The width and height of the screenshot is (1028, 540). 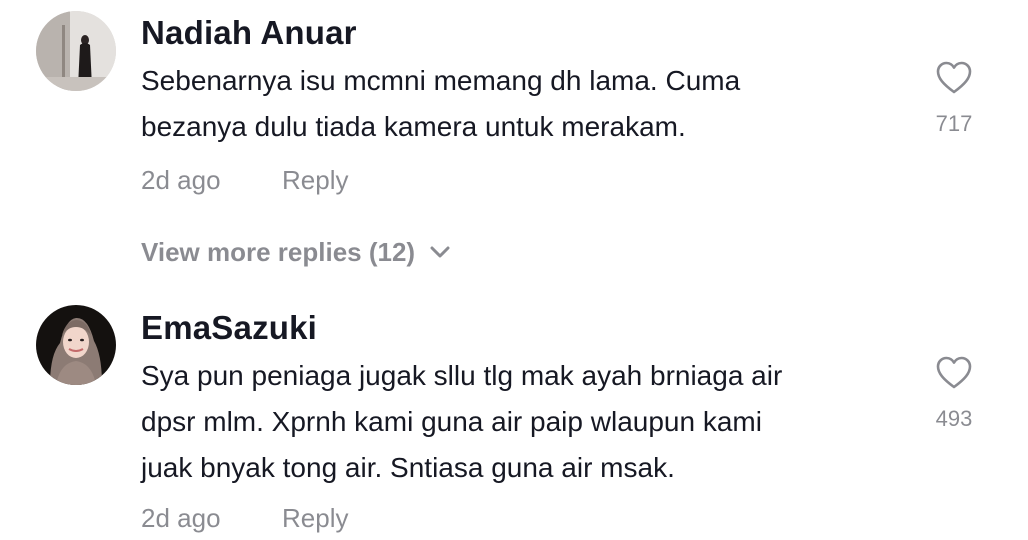 I want to click on like-count: 493, so click(x=954, y=418).